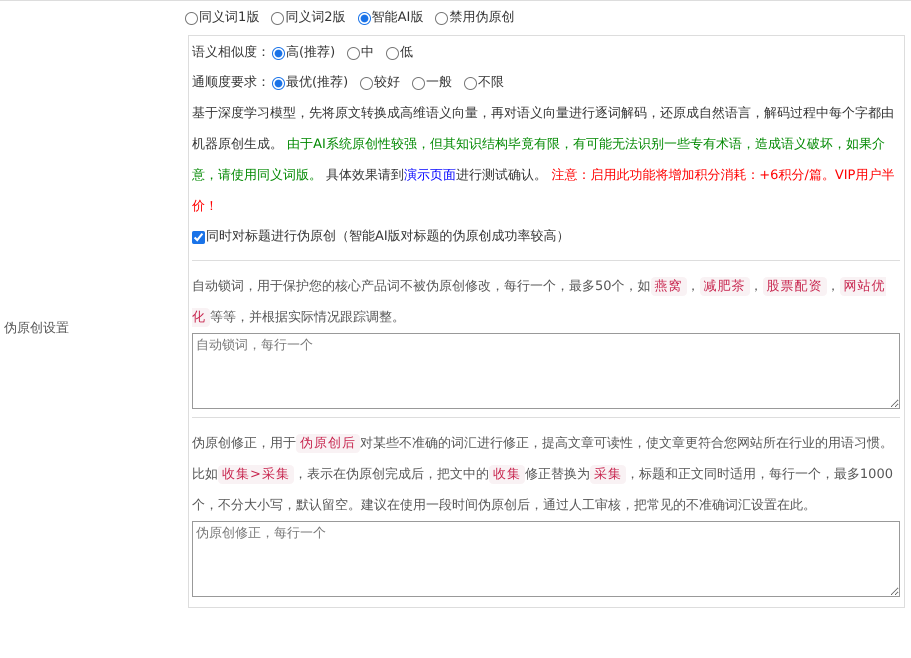 The width and height of the screenshot is (911, 658). What do you see at coordinates (546, 371) in the screenshot?
I see `lock-words-field: 自动锁词，每行一个` at bounding box center [546, 371].